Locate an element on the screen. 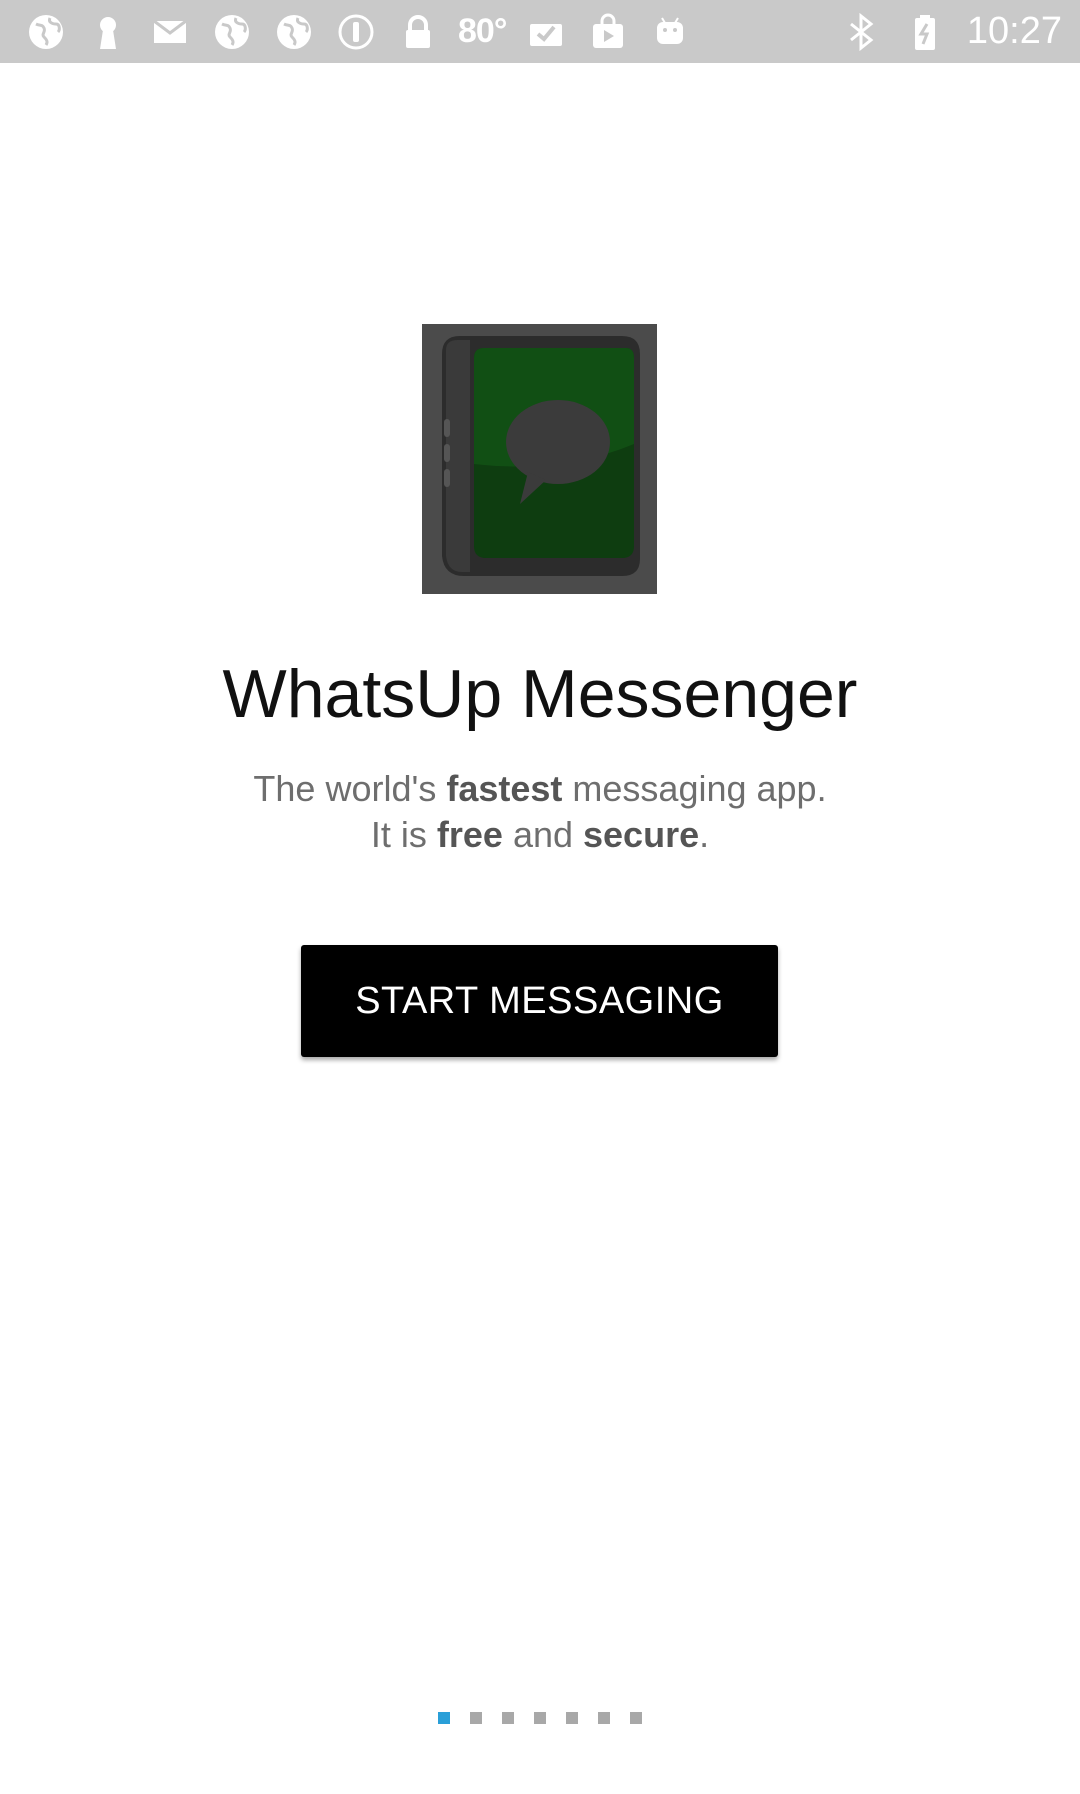 Image resolution: width=1080 pixels, height=1794 pixels. chat-bubble-device-icon is located at coordinates (539, 459).